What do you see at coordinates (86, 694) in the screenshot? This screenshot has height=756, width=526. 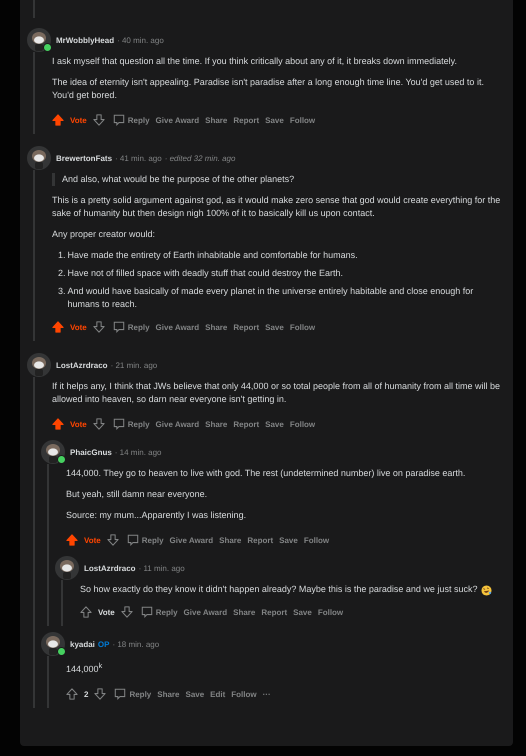 I see `vote-count: 2` at bounding box center [86, 694].